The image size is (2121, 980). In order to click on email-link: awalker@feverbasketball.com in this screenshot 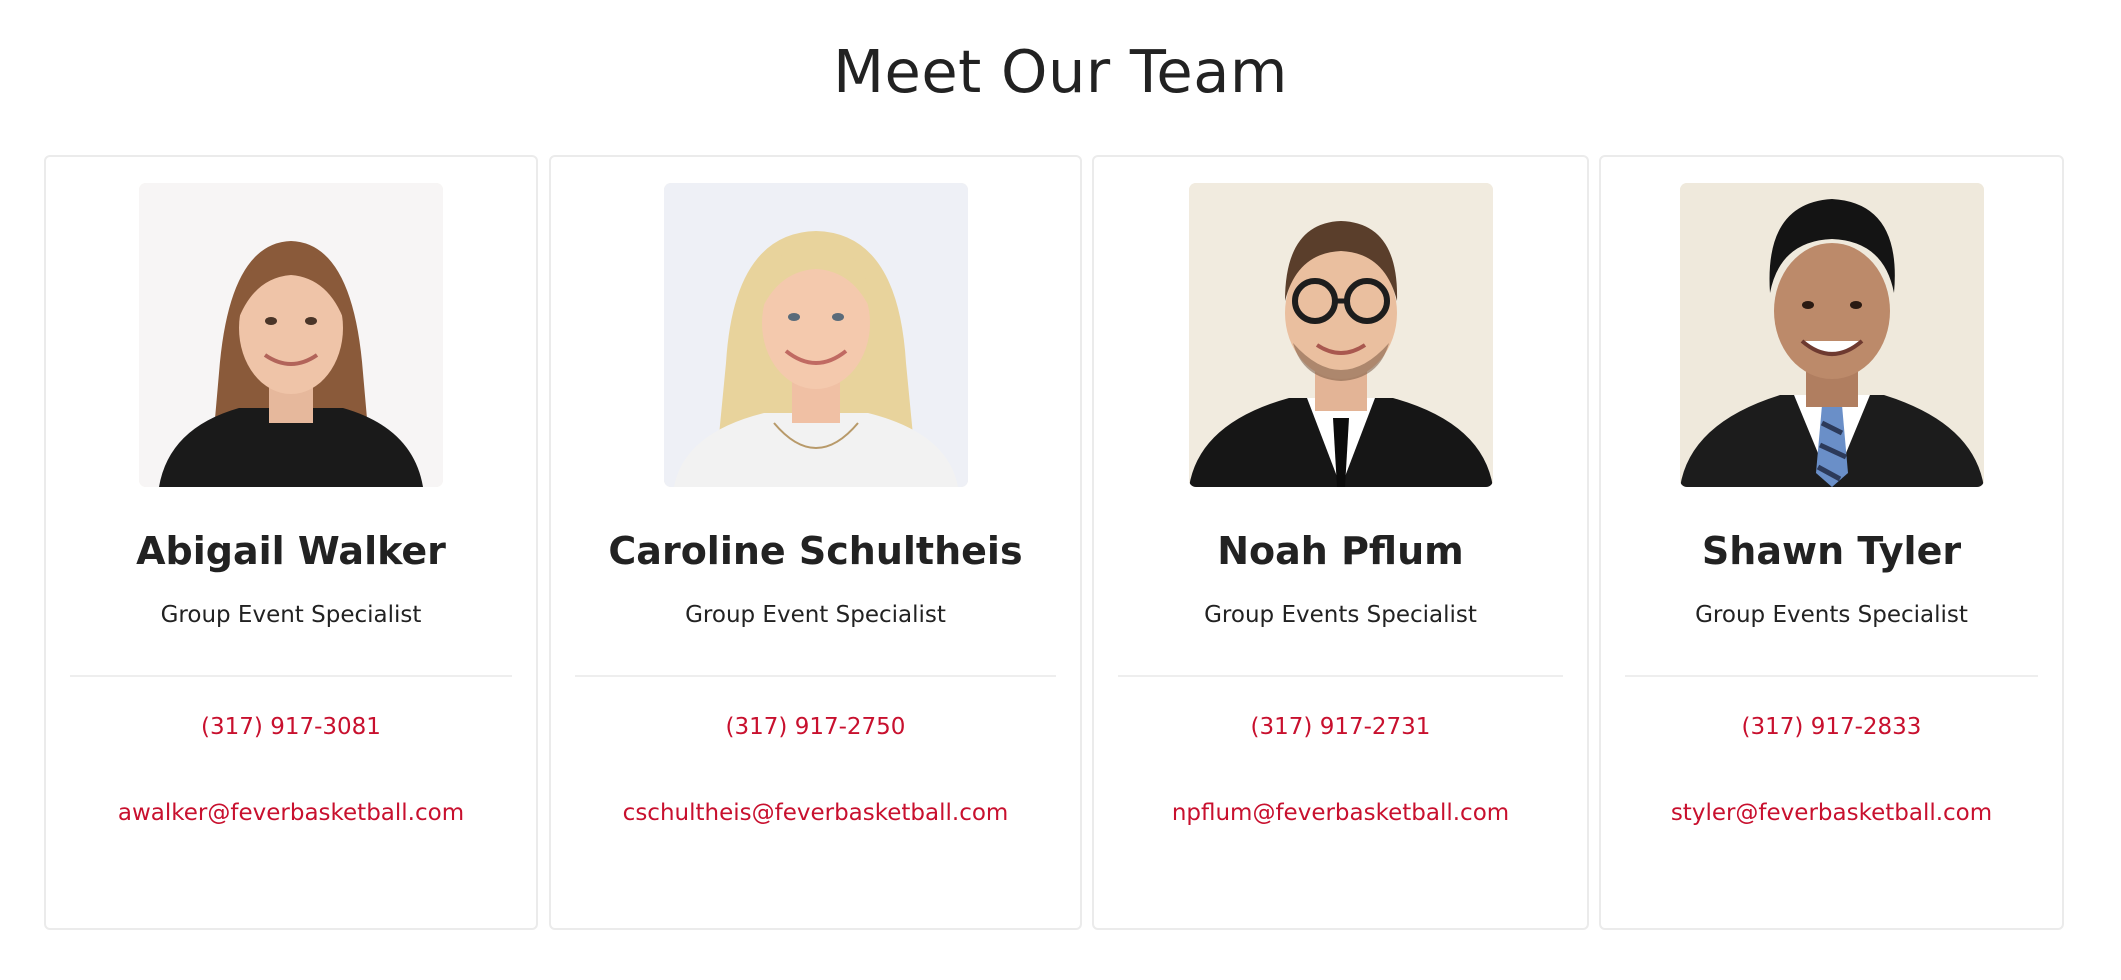, I will do `click(291, 813)`.